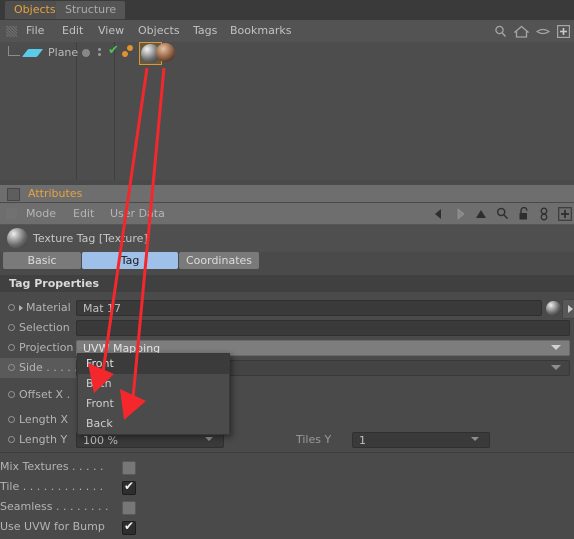 This screenshot has width=574, height=539. Describe the element at coordinates (260, 31) in the screenshot. I see `menu-bookmarks: Bookmarks` at that location.